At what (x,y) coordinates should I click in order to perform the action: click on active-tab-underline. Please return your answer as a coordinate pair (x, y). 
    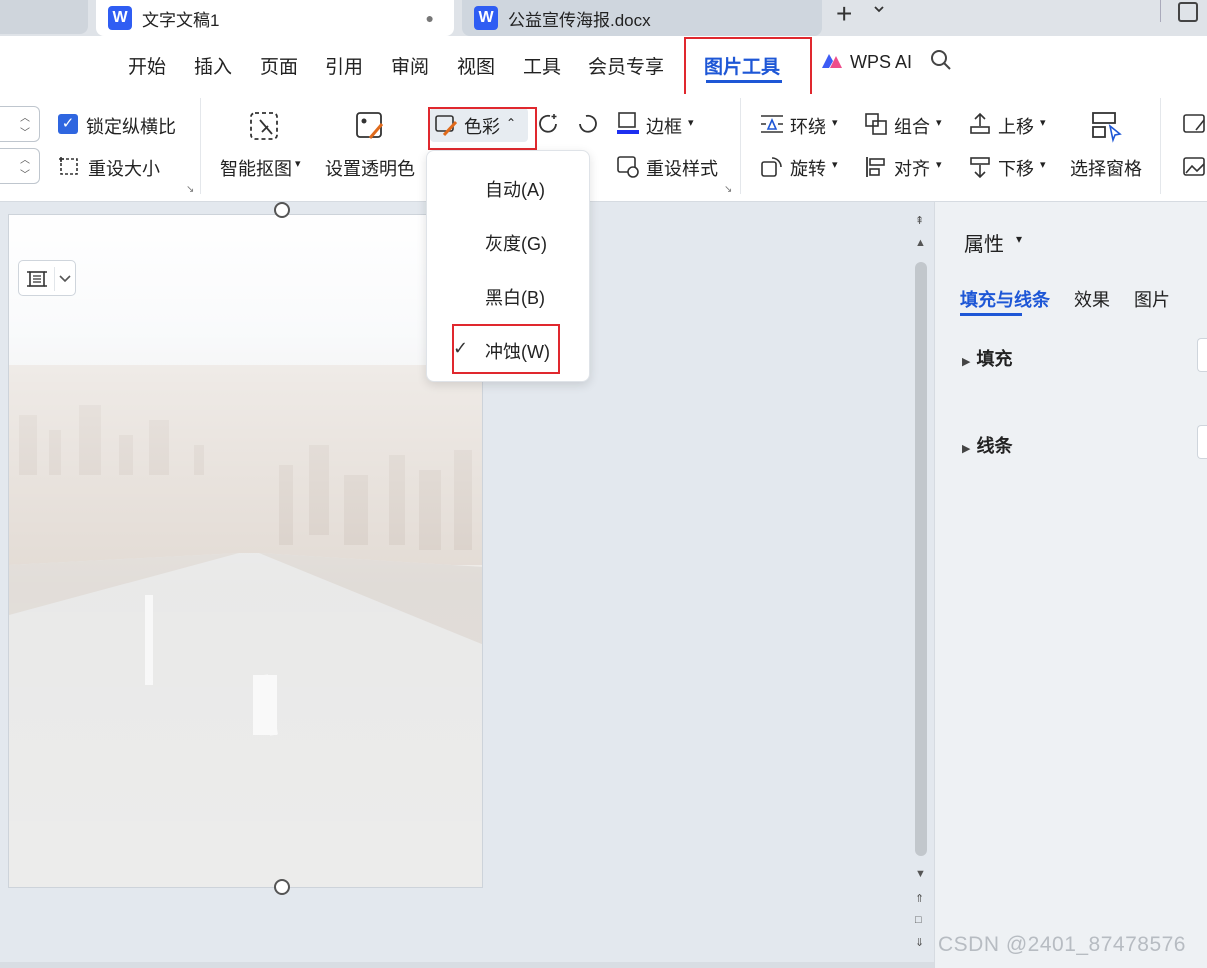
    Looking at the image, I should click on (991, 314).